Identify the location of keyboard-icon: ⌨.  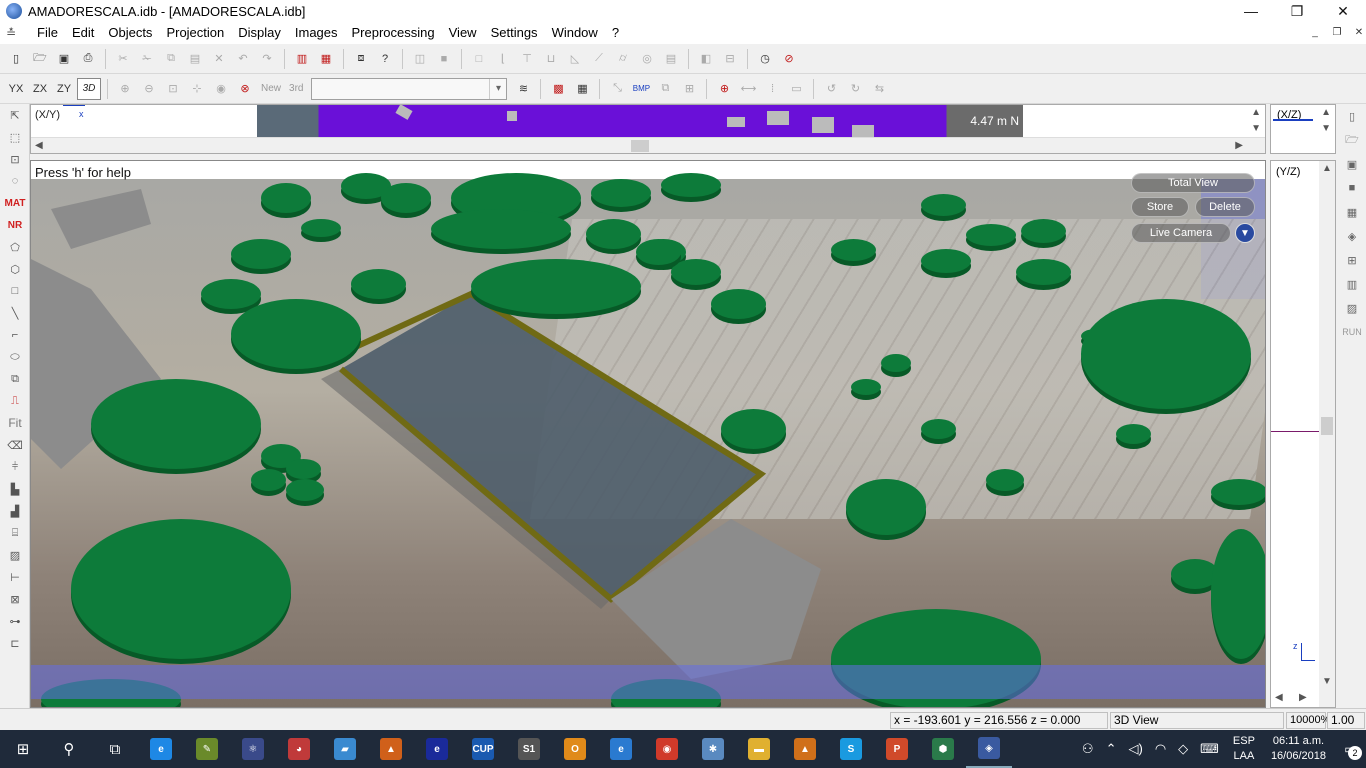
(1209, 749).